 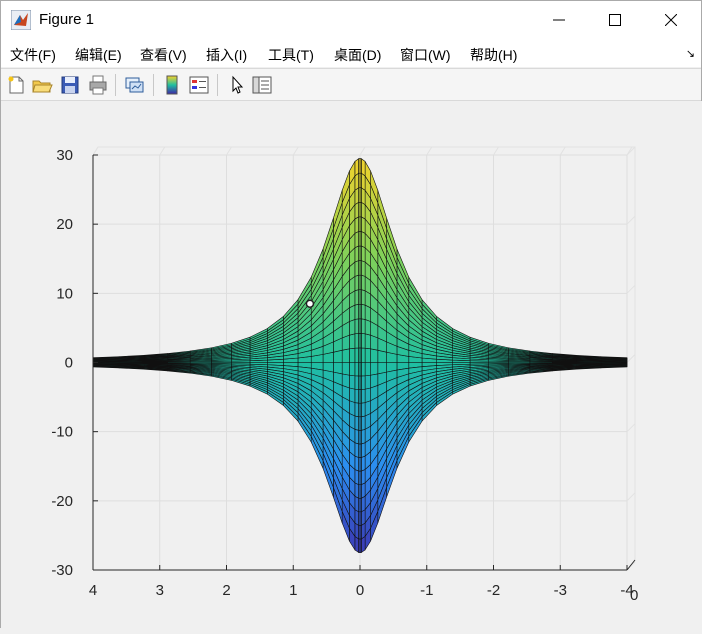 I want to click on x-tick-label: -2, so click(x=493, y=590).